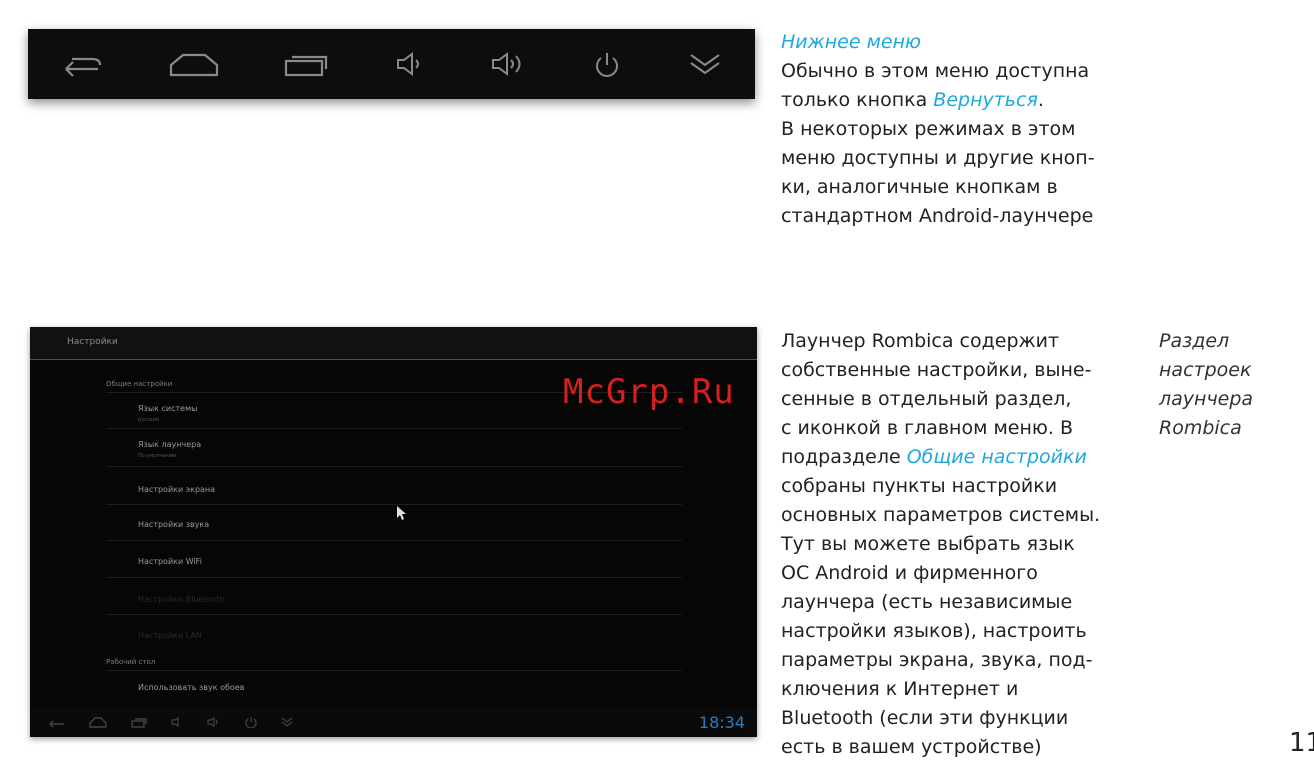  I want to click on caption-text: ., so click(1040, 100).